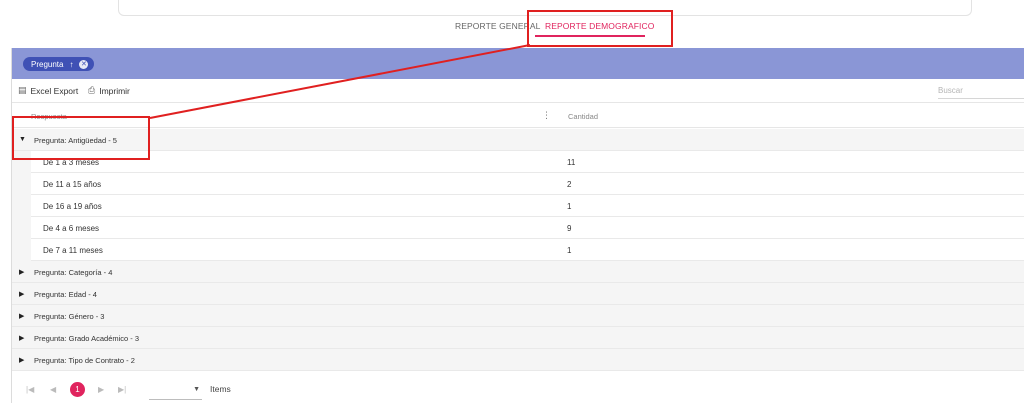  What do you see at coordinates (54, 90) in the screenshot?
I see `excel-export-label: Excel Export` at bounding box center [54, 90].